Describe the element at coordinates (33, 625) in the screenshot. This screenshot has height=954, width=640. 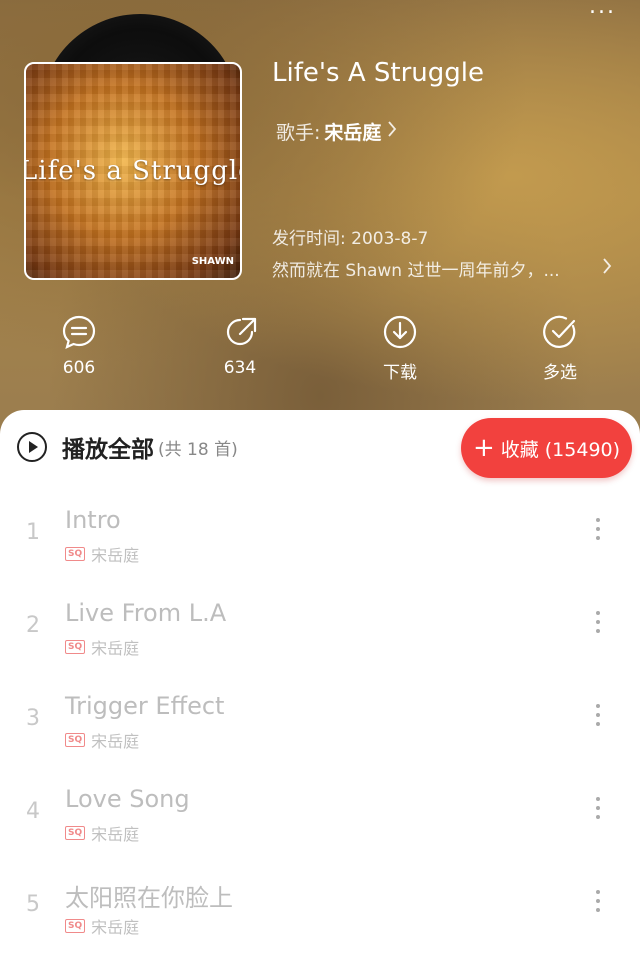
I see `track-number: 2` at that location.